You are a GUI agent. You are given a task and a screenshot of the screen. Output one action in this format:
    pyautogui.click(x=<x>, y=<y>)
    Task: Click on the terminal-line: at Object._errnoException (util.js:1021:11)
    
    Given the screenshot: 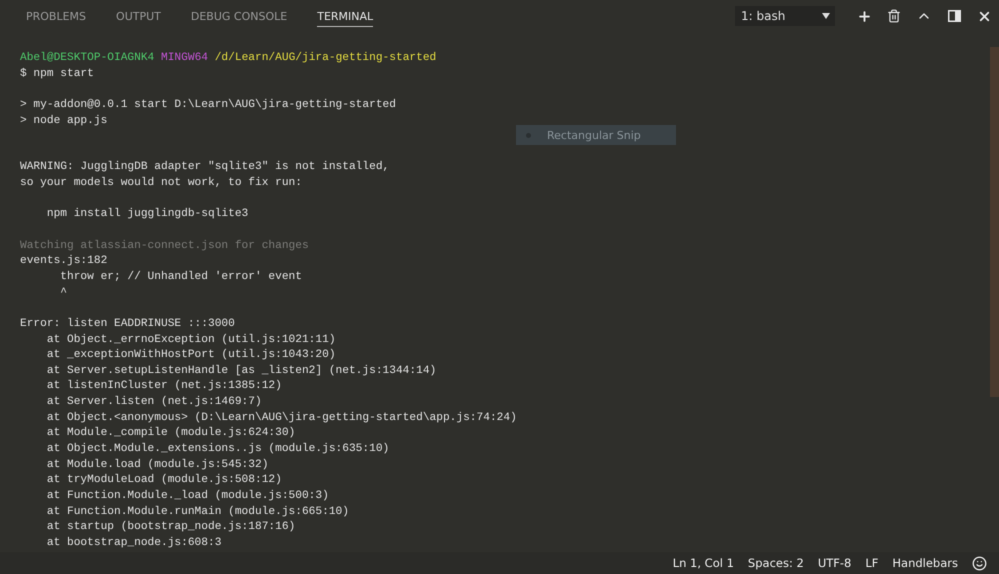 What is the action you would take?
    pyautogui.click(x=191, y=340)
    